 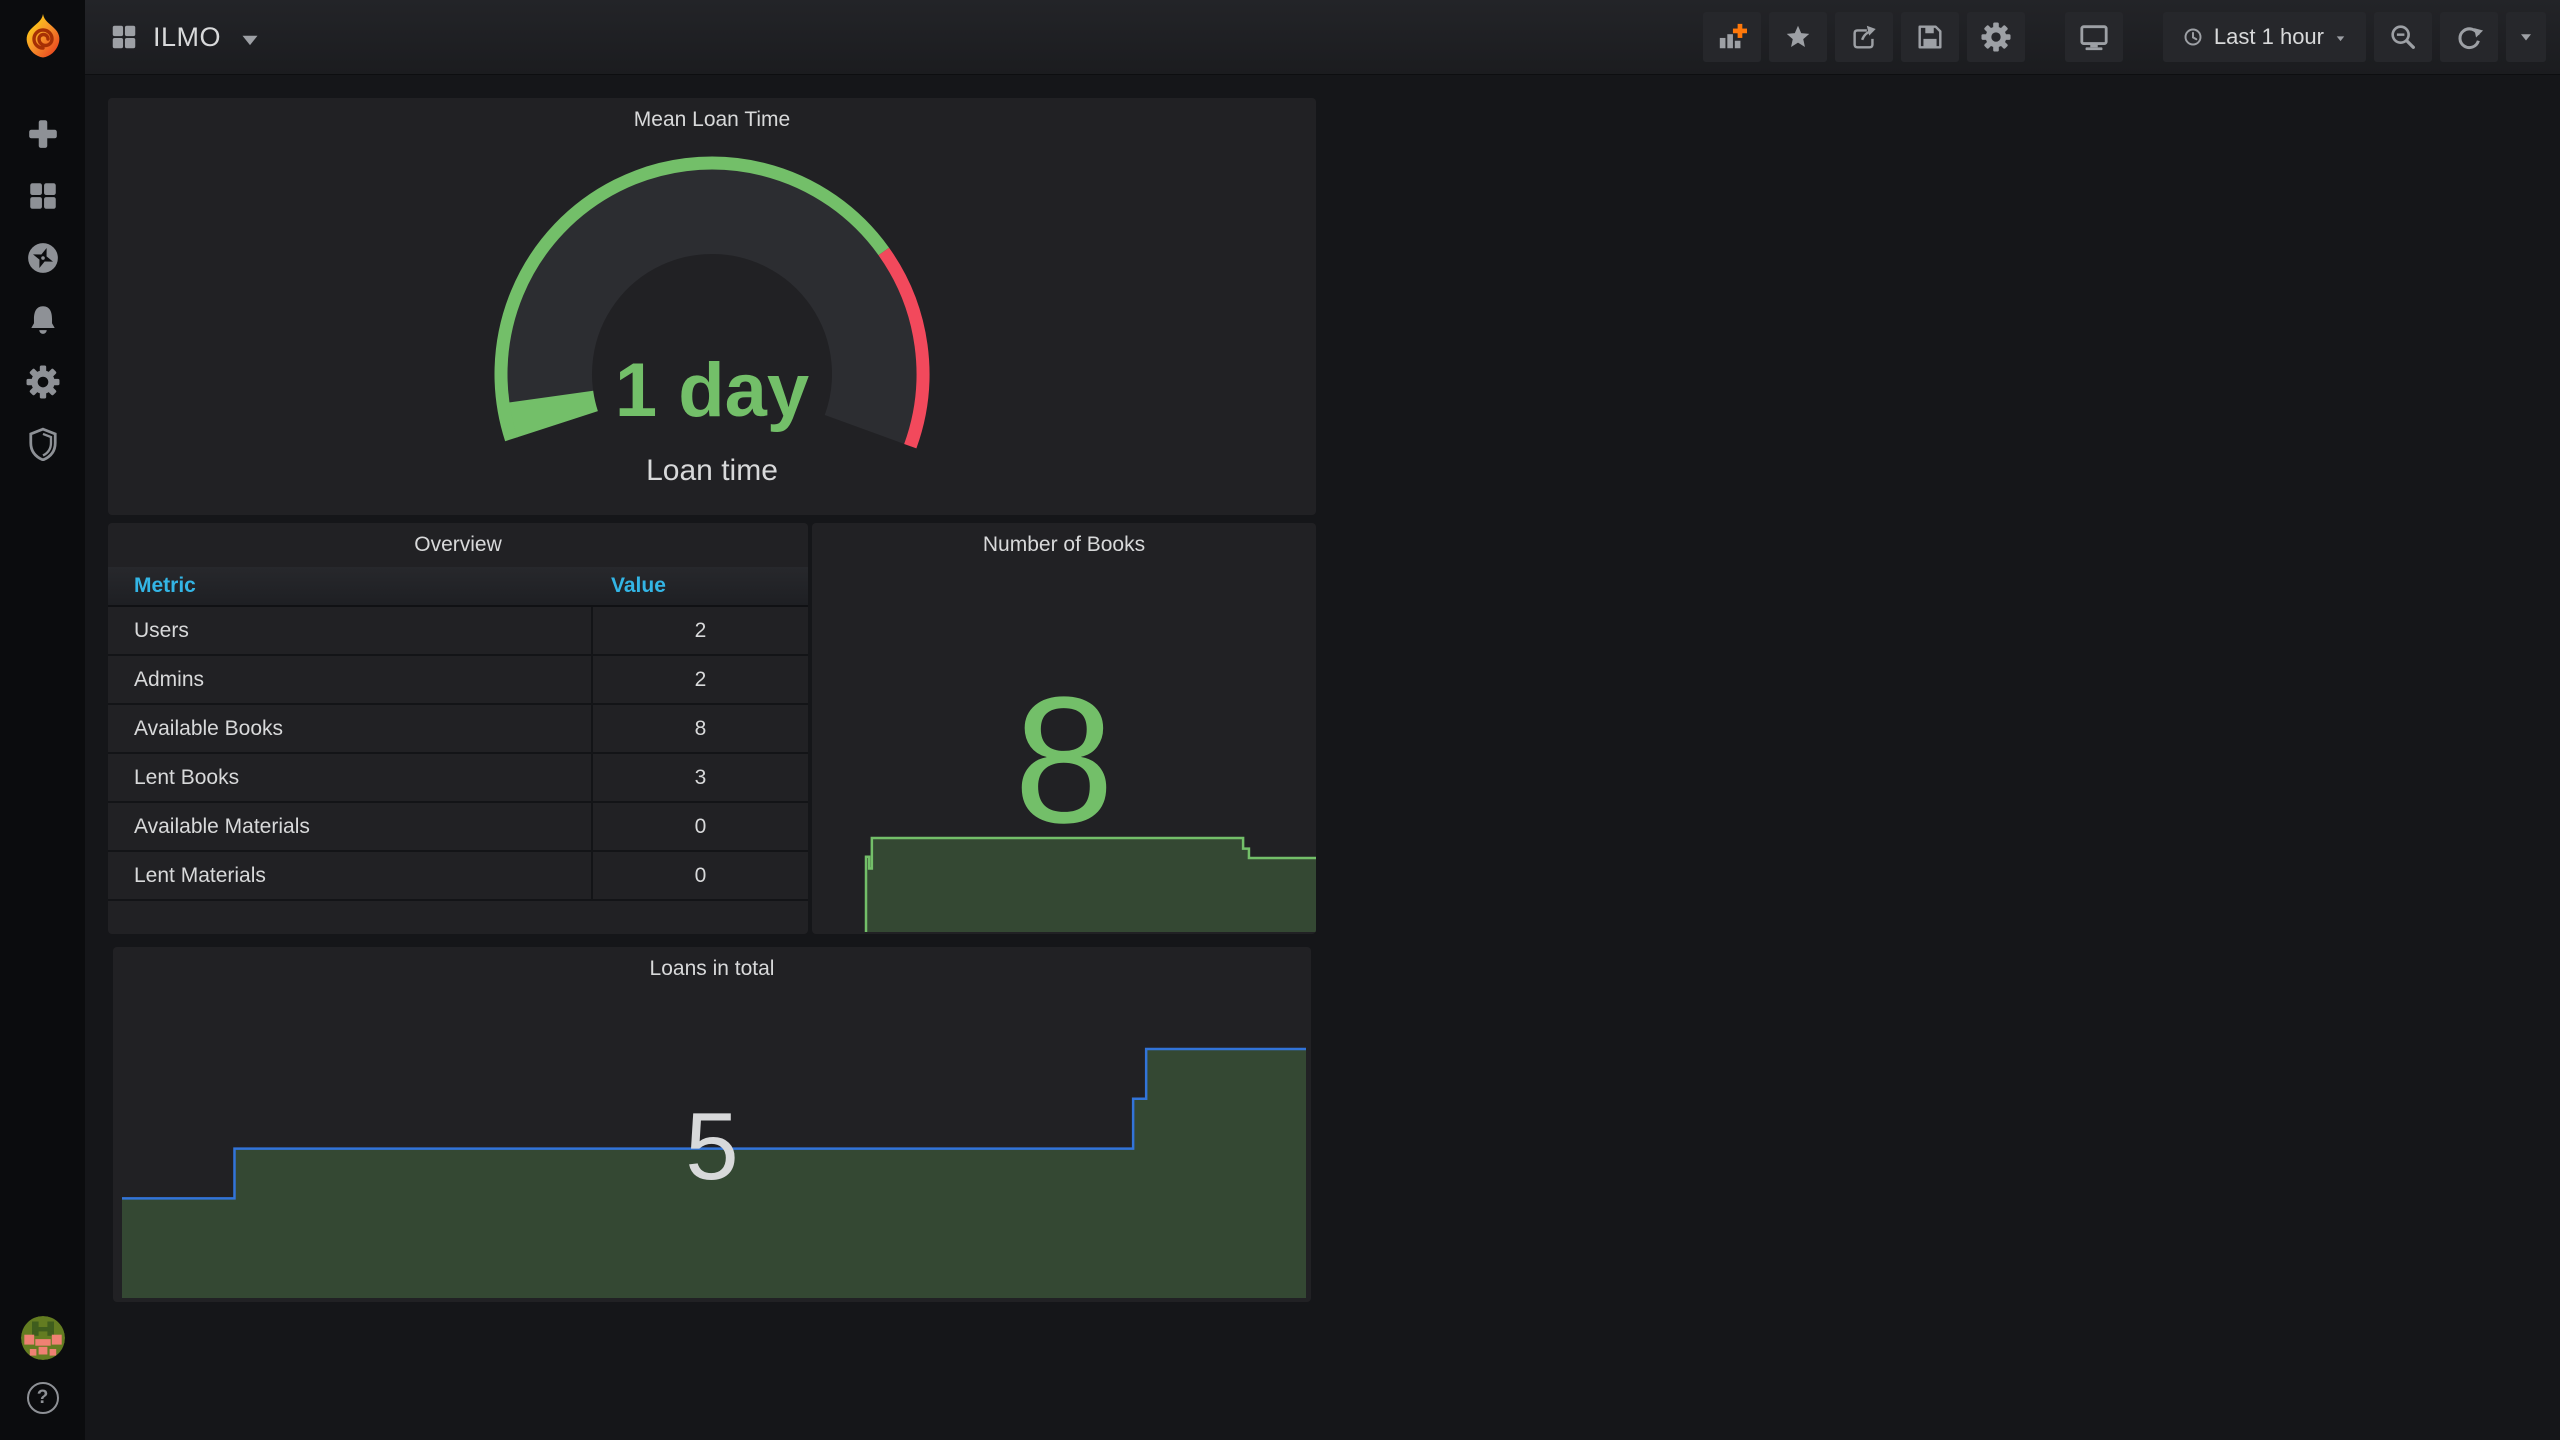 What do you see at coordinates (42, 1365) in the screenshot?
I see `sidebar-bottom: ?` at bounding box center [42, 1365].